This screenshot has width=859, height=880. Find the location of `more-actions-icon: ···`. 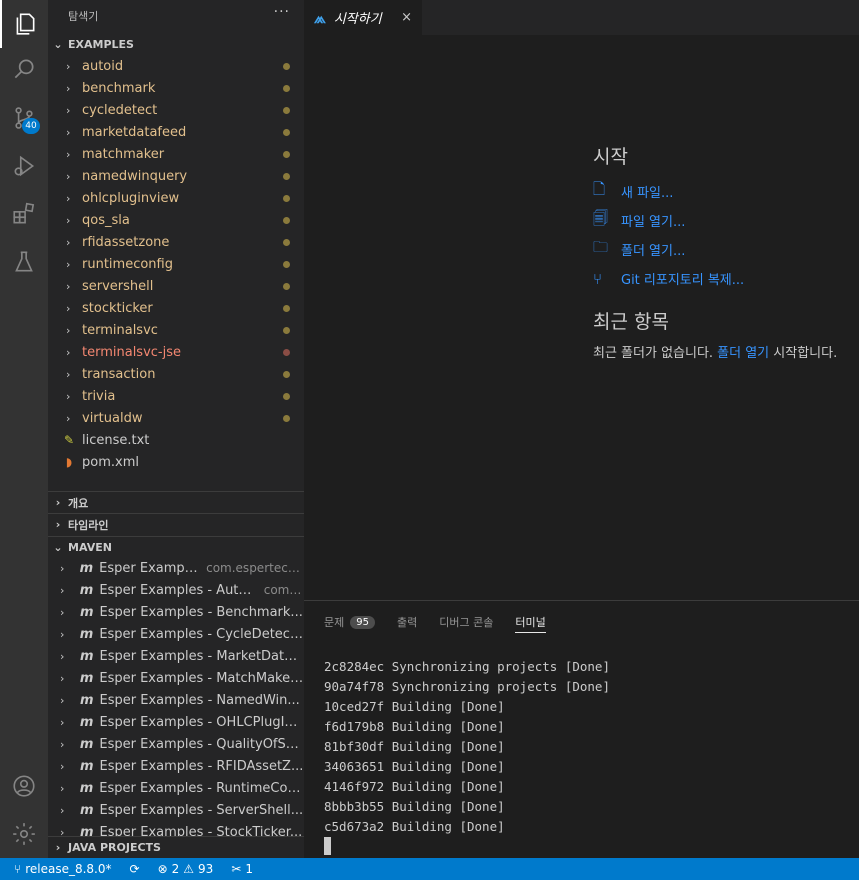

more-actions-icon: ··· is located at coordinates (282, 12).